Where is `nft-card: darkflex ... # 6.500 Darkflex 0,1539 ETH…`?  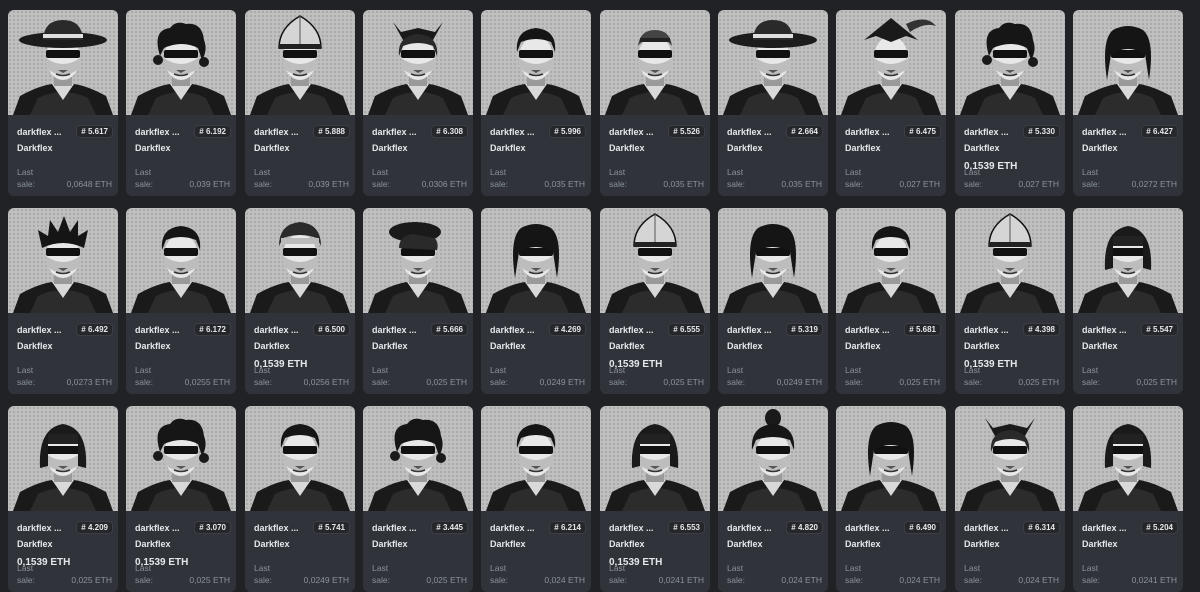
nft-card: darkflex ... # 6.500 Darkflex 0,1539 ETH… is located at coordinates (300, 301).